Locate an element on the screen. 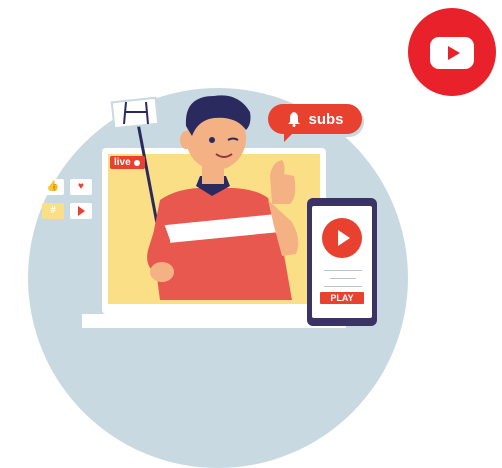 Image resolution: width=502 pixels, height=468 pixels. hashtag-icon: # is located at coordinates (53, 211).